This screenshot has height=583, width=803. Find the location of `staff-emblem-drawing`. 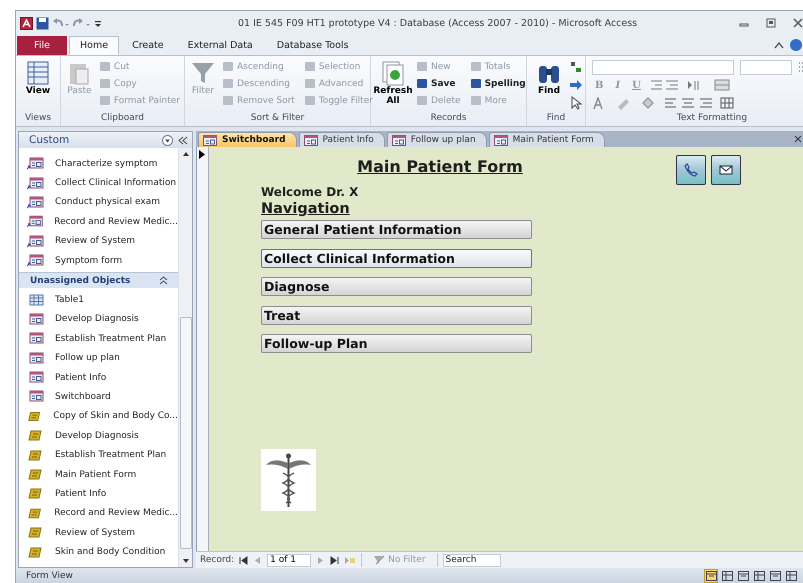

staff-emblem-drawing is located at coordinates (288, 480).